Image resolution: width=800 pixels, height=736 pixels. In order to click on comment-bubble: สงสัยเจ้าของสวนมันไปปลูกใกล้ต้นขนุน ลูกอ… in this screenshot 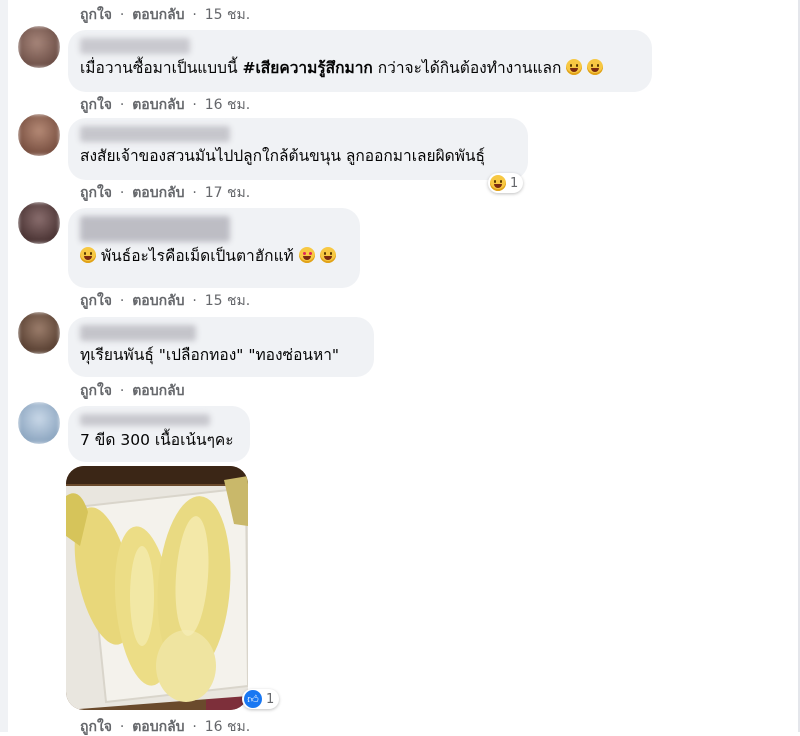, I will do `click(298, 149)`.